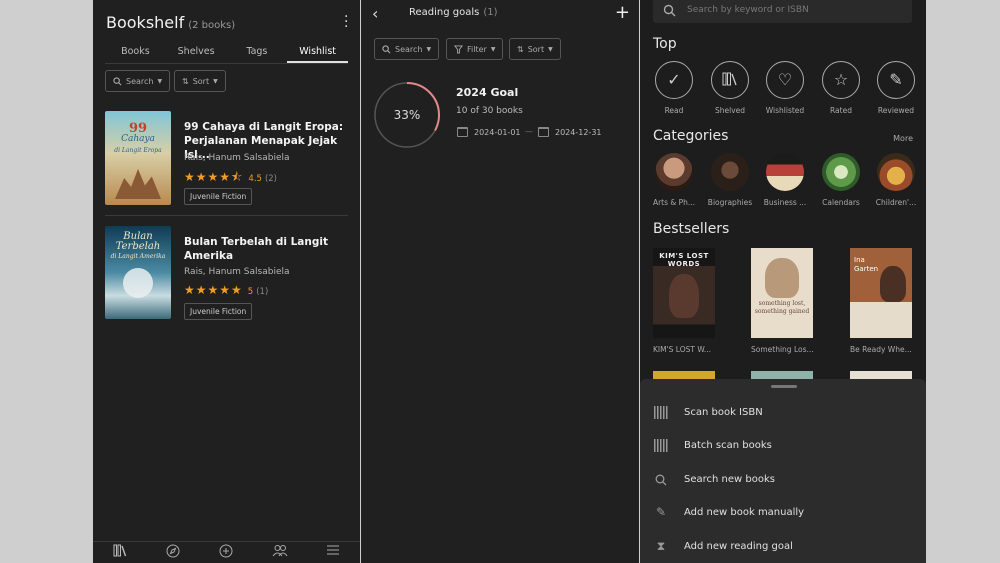 The image size is (1000, 563). I want to click on bookshelf-tabs: Books Shelves Tags Wishlist, so click(226, 53).